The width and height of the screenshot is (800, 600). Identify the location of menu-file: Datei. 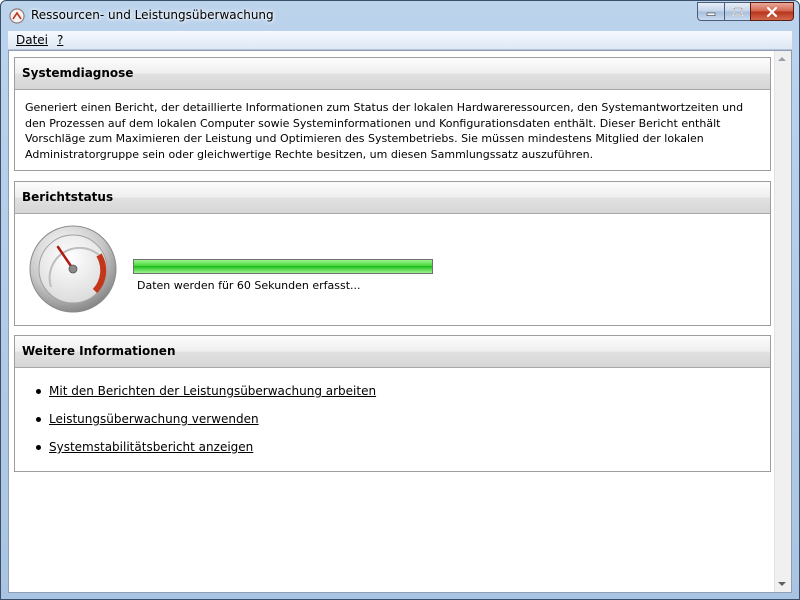
(32, 40).